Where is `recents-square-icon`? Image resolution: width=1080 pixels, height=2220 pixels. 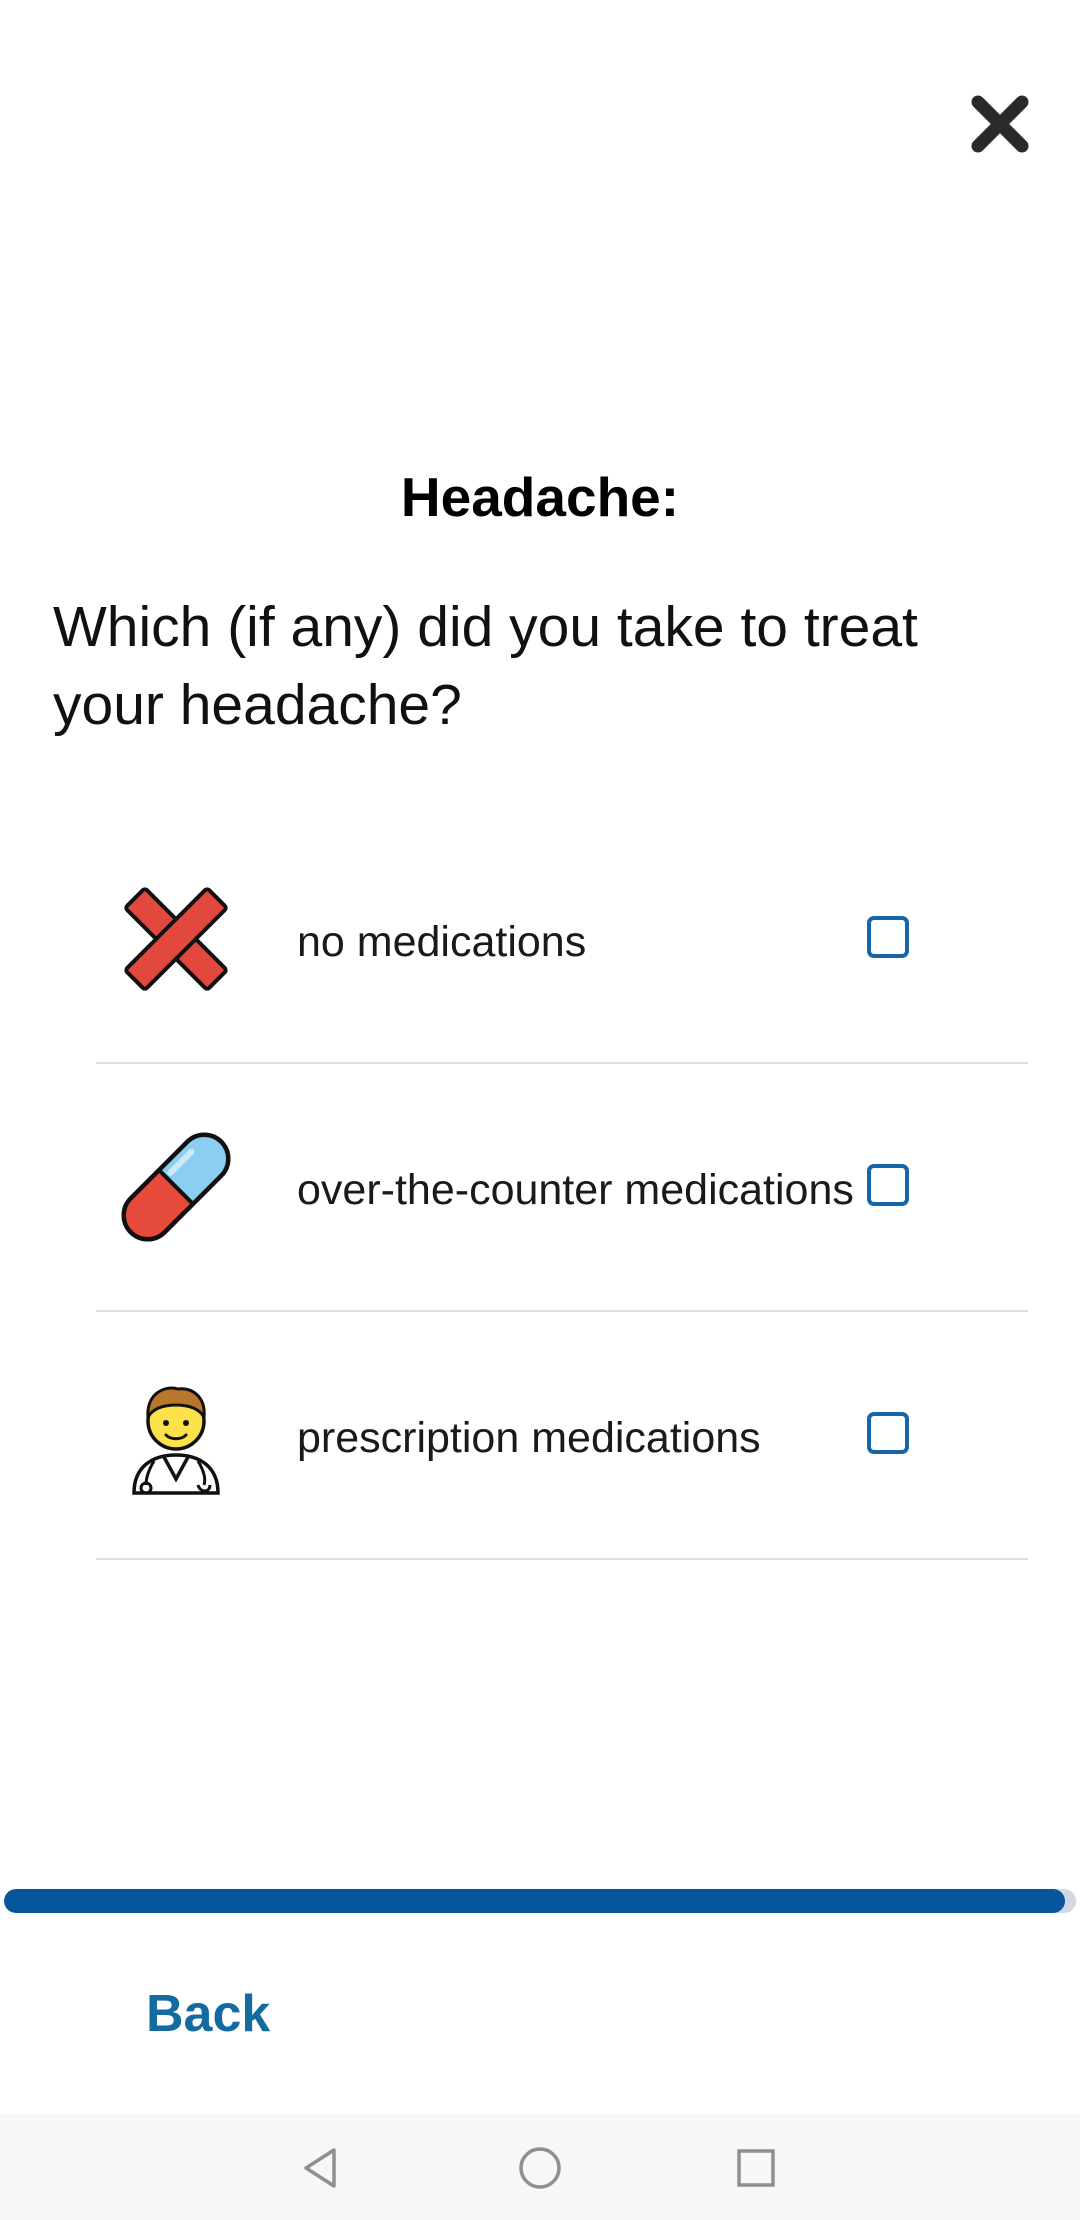
recents-square-icon is located at coordinates (756, 2168).